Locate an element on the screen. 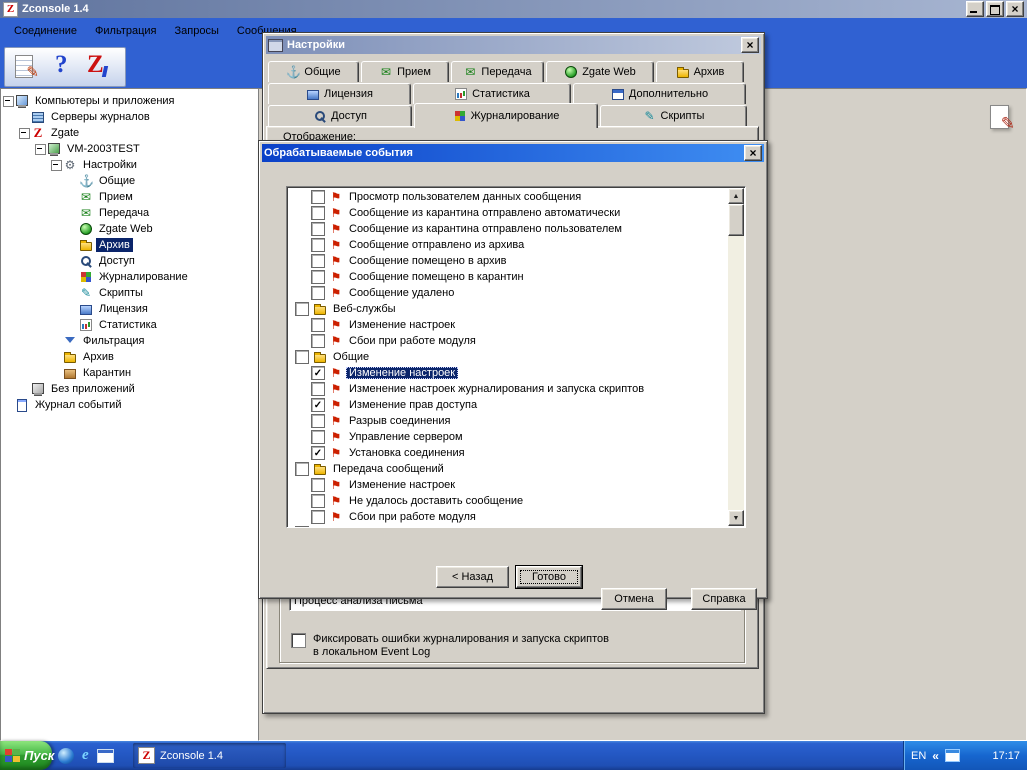 This screenshot has width=1027, height=770. tree-item: Компьютеры и приложения is located at coordinates (130, 101).